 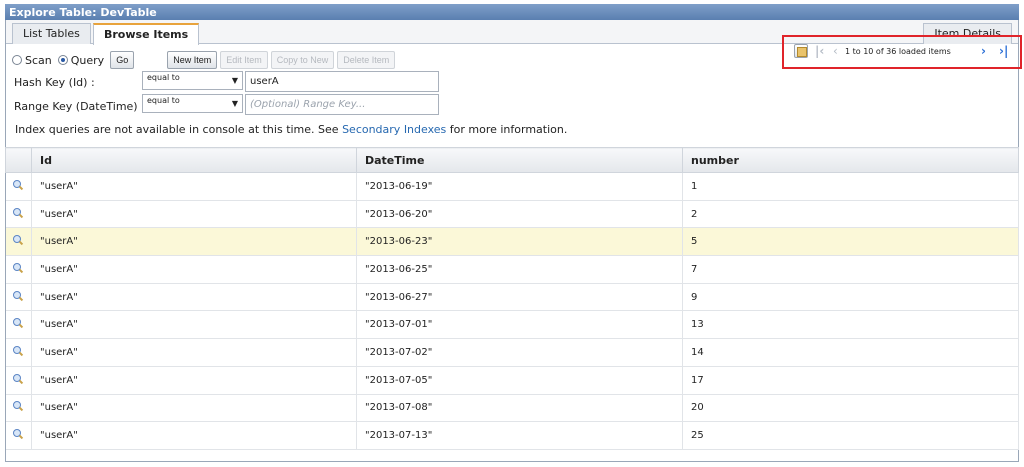 I want to click on cell-datetime: "2013-06-23", so click(x=519, y=242).